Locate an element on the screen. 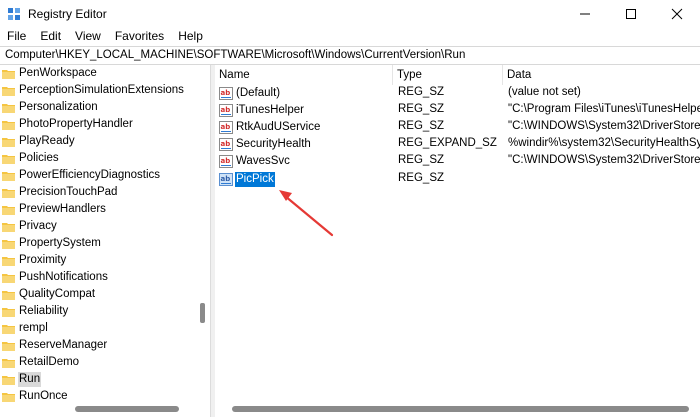  value-name: (Default) is located at coordinates (258, 93).